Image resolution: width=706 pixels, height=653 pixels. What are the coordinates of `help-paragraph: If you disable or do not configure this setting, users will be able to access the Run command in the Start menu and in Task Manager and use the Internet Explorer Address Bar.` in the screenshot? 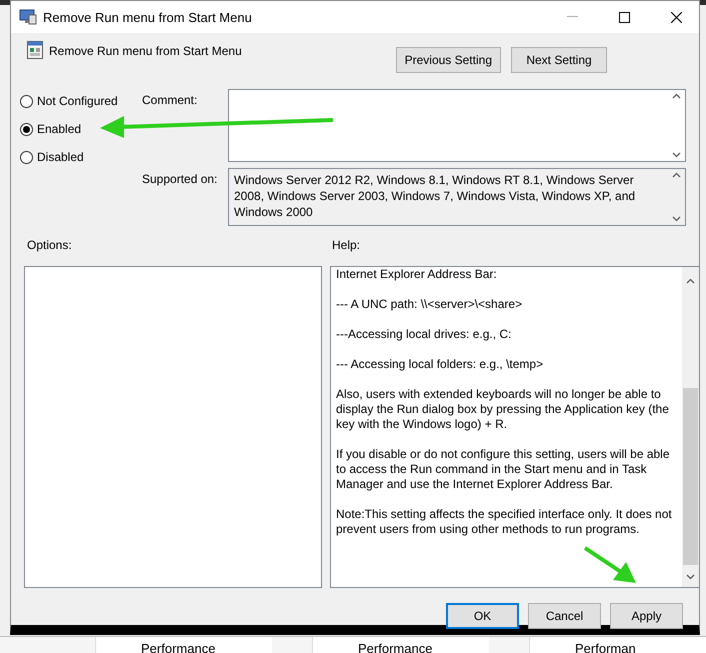 It's located at (503, 469).